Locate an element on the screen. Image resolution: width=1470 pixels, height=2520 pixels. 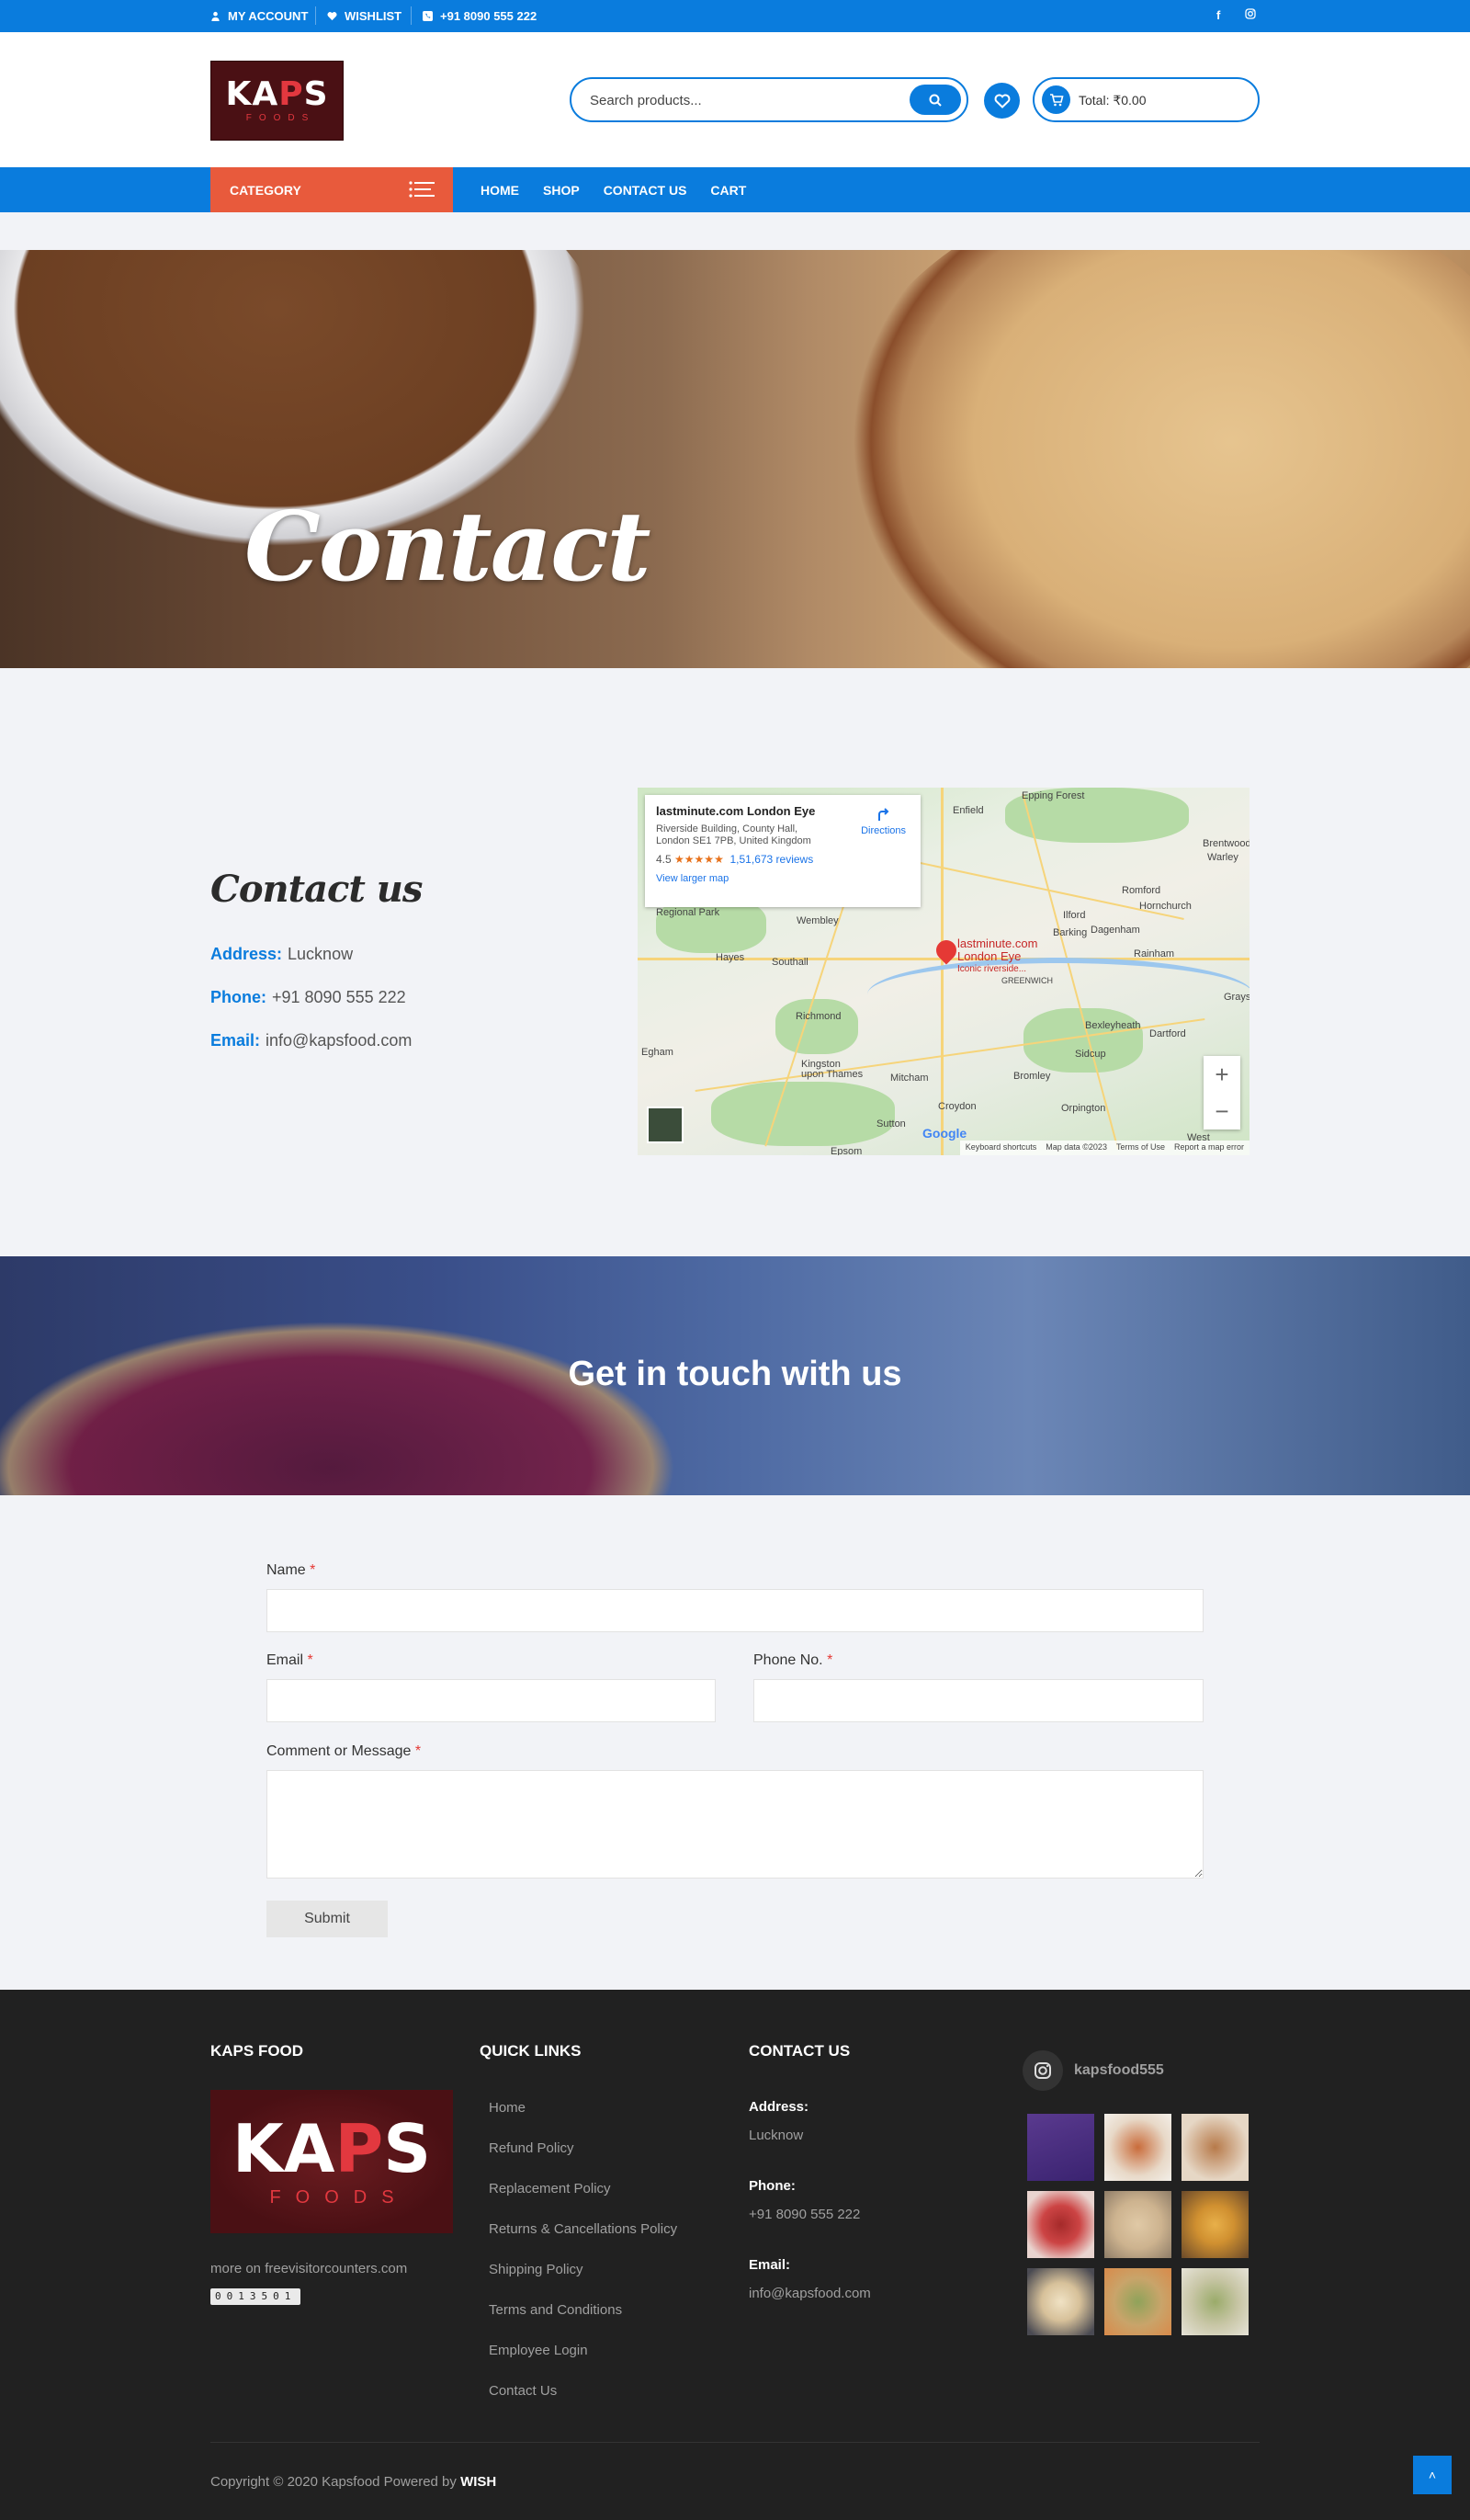
footer-logo-text: KA is located at coordinates (283, 2148).